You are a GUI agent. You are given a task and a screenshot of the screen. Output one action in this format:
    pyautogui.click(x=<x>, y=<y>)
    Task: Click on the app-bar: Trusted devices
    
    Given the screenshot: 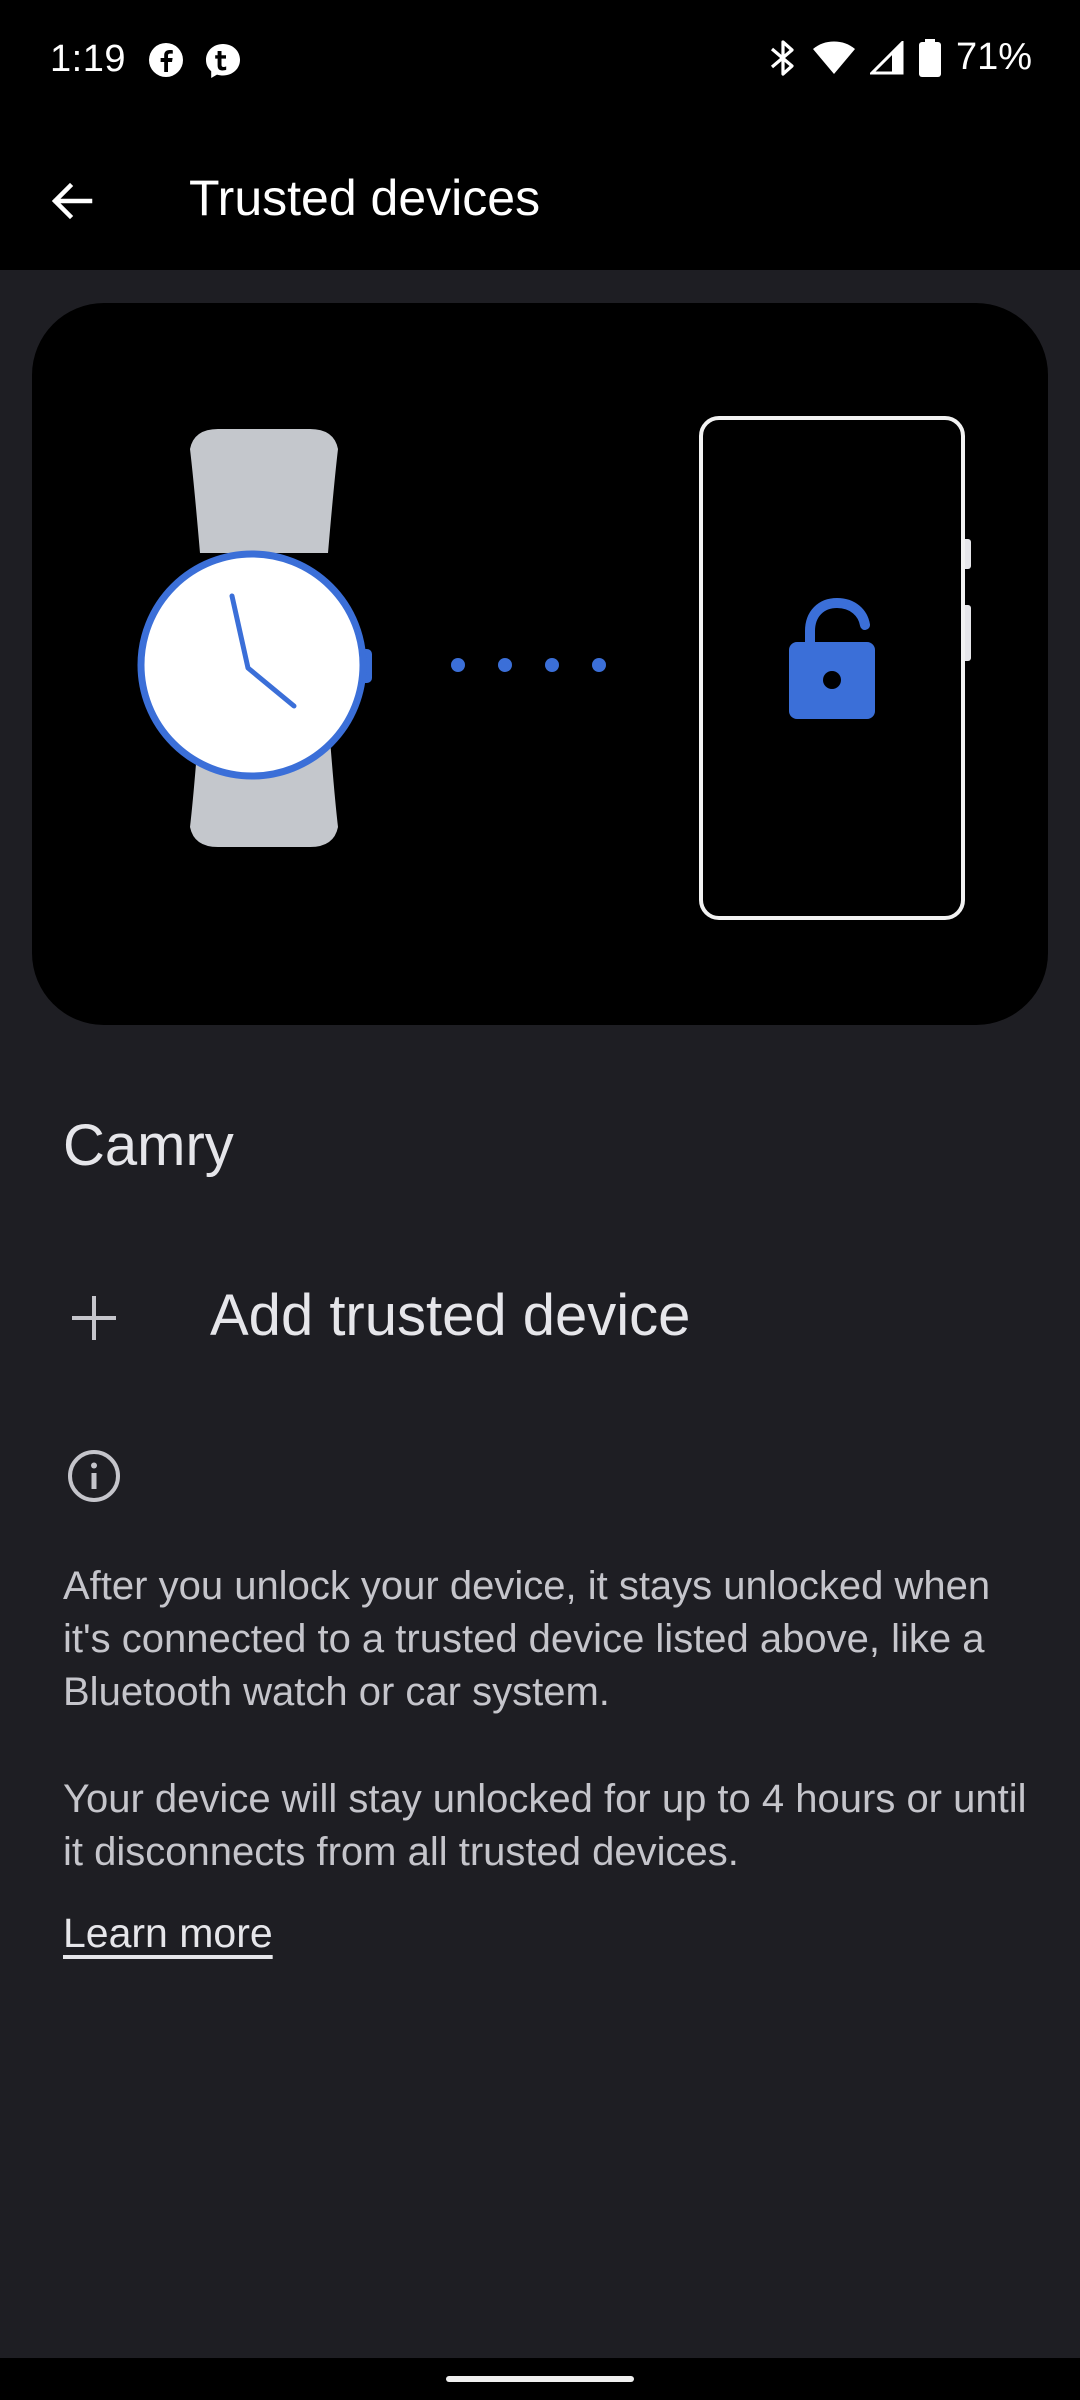 What is the action you would take?
    pyautogui.click(x=540, y=197)
    